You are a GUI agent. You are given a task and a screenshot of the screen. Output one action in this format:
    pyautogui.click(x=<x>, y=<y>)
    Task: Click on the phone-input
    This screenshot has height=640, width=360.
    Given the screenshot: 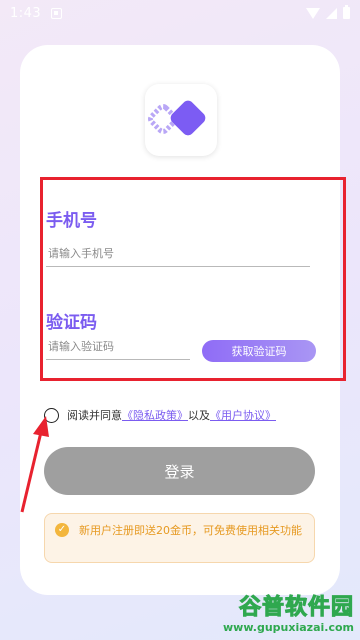 What is the action you would take?
    pyautogui.click(x=178, y=254)
    